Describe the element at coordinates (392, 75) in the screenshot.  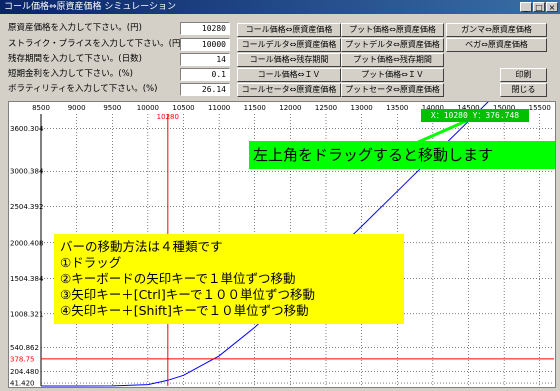
I see `put-iv-button: プット価格⇔ＩＶ` at that location.